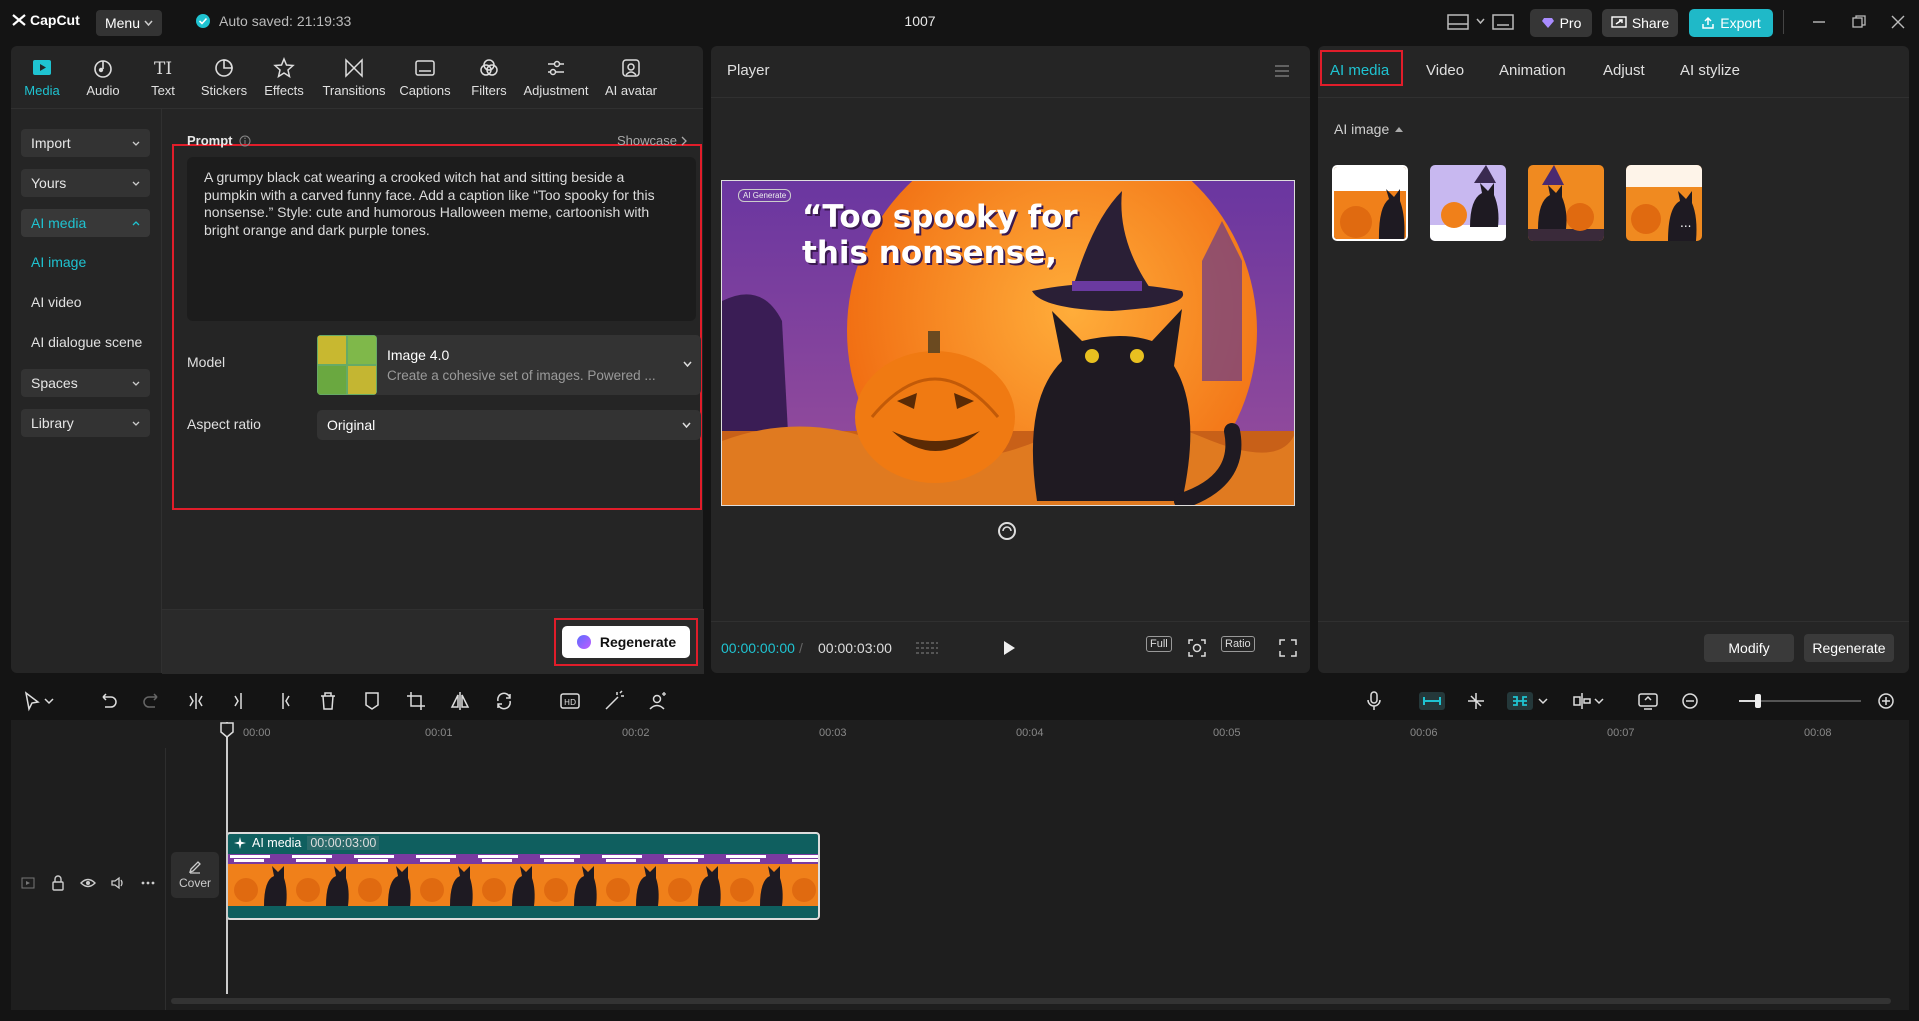  I want to click on hamburger-menu-icon, so click(1282, 71).